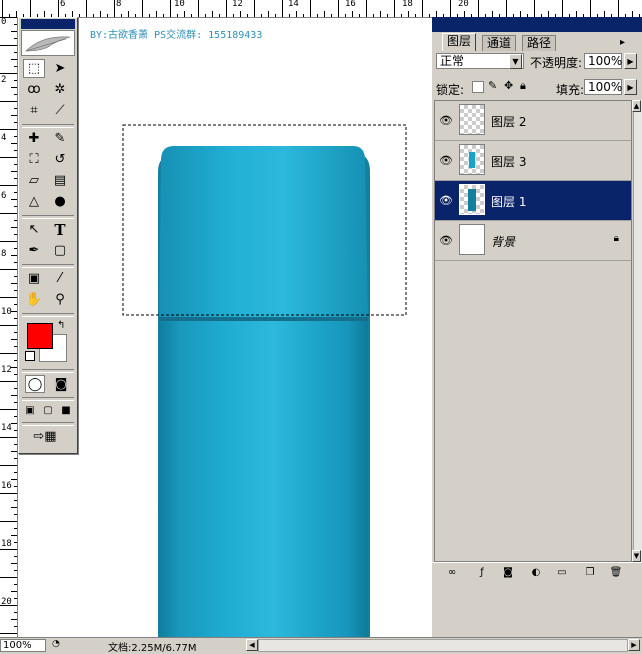 Image resolution: width=642 pixels, height=654 pixels. Describe the element at coordinates (499, 43) in the screenshot. I see `tab-channels: 通道` at that location.